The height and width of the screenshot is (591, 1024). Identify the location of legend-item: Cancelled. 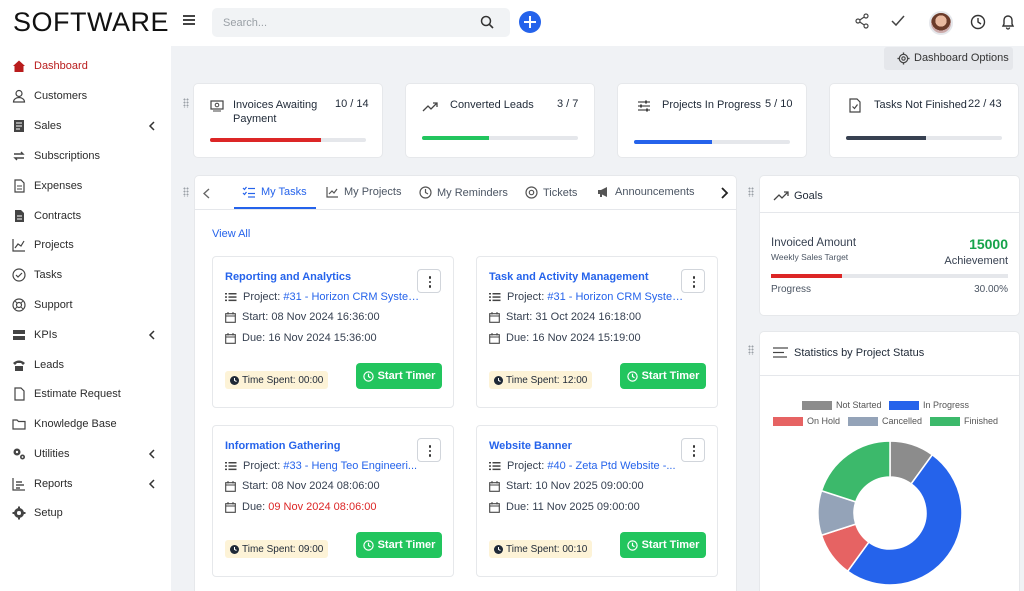
(885, 421).